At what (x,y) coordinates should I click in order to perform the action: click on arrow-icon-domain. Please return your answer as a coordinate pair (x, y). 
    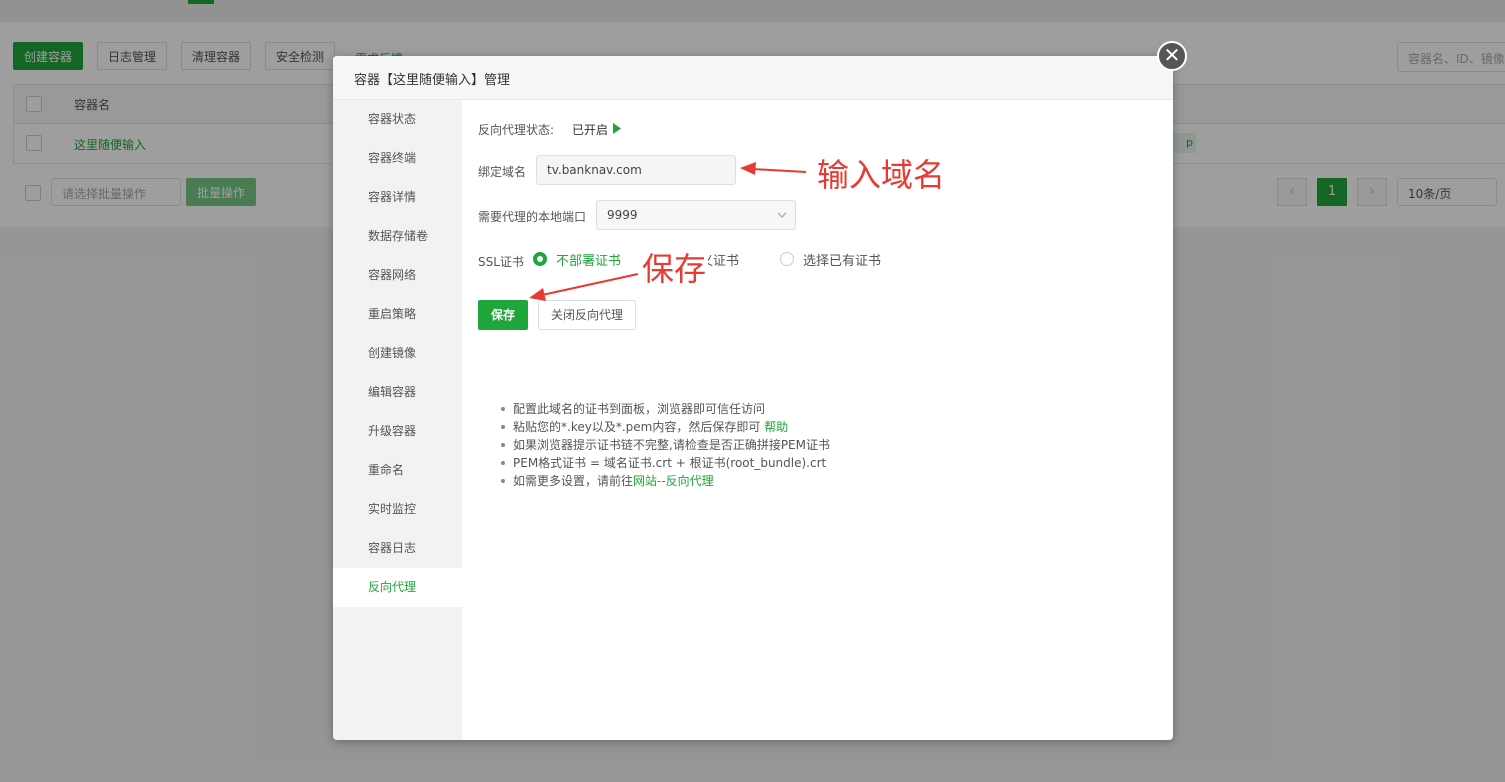
    Looking at the image, I should click on (773, 168).